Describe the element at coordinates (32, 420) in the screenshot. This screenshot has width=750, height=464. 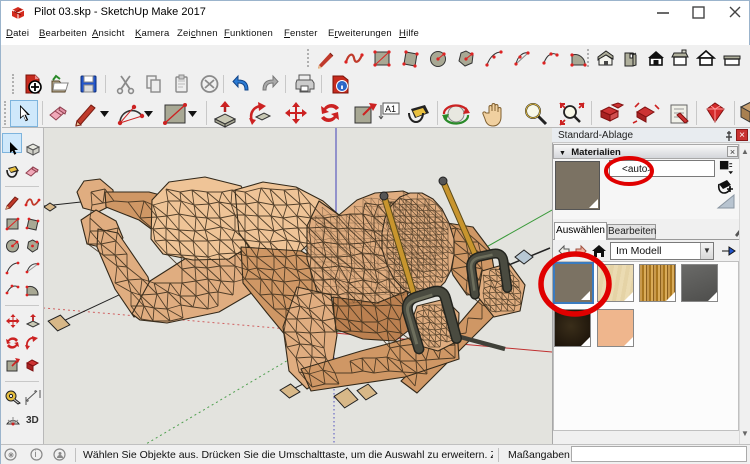
I see `svg-text: 3D` at that location.